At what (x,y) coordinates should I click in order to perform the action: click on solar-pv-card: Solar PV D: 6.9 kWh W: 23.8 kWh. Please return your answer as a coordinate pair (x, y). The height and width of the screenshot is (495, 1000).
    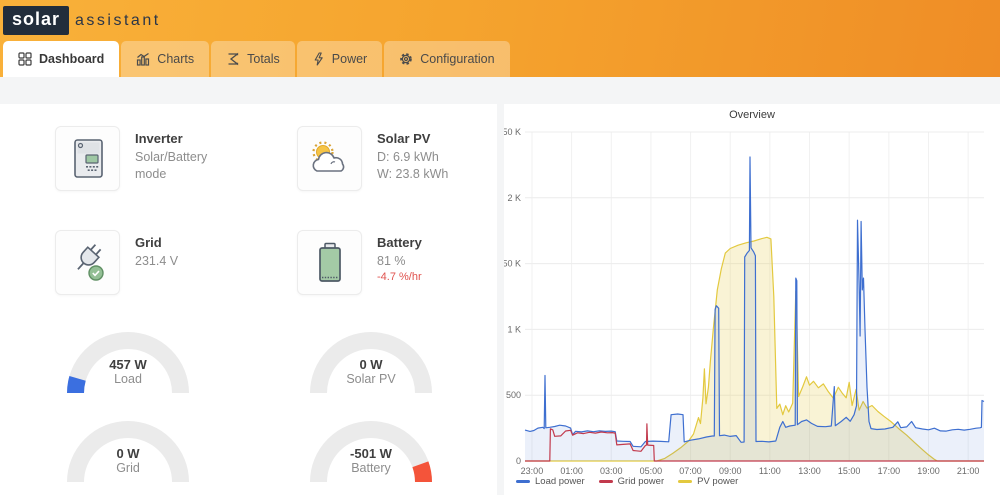
    Looking at the image, I should click on (392, 158).